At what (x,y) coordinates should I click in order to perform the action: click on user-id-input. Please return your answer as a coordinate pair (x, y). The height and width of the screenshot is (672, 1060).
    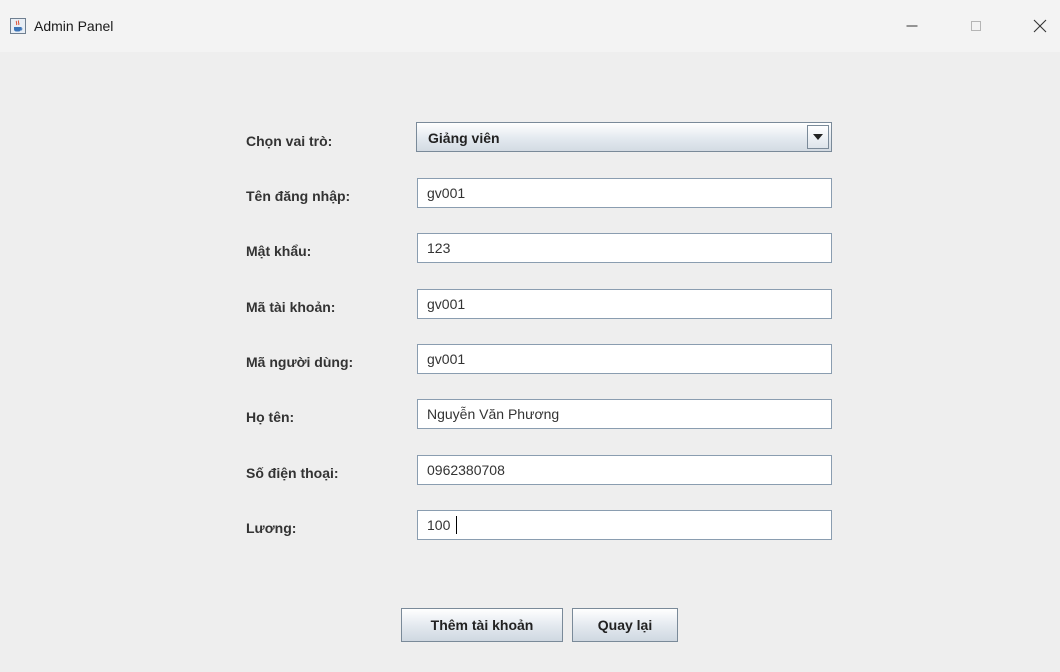
    Looking at the image, I should click on (624, 359).